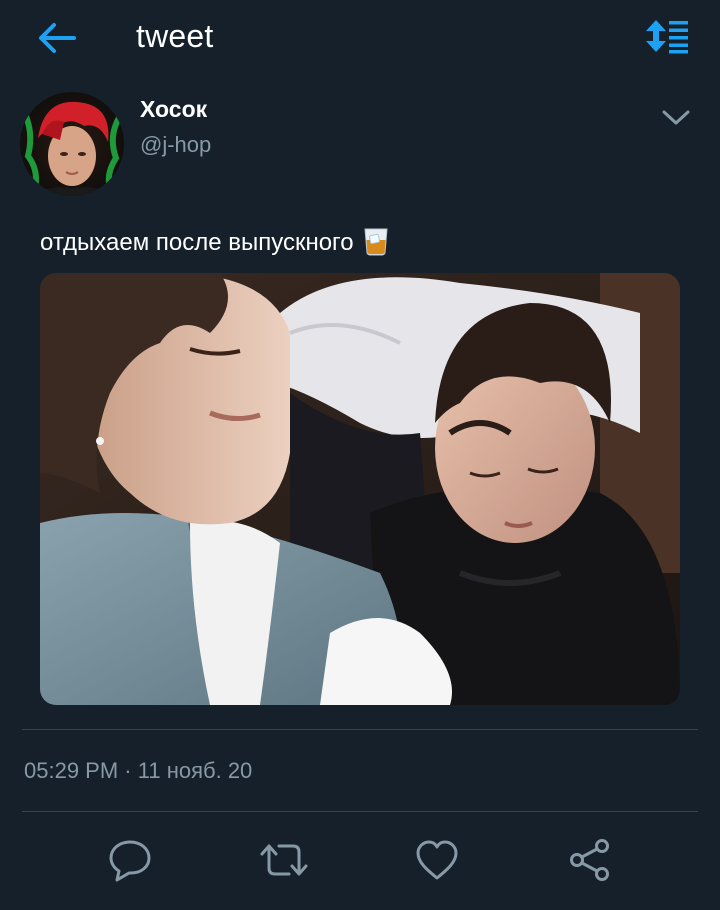 This screenshot has height=910, width=720. What do you see at coordinates (71, 770) in the screenshot?
I see `timestamp-time: 05:29 PM` at bounding box center [71, 770].